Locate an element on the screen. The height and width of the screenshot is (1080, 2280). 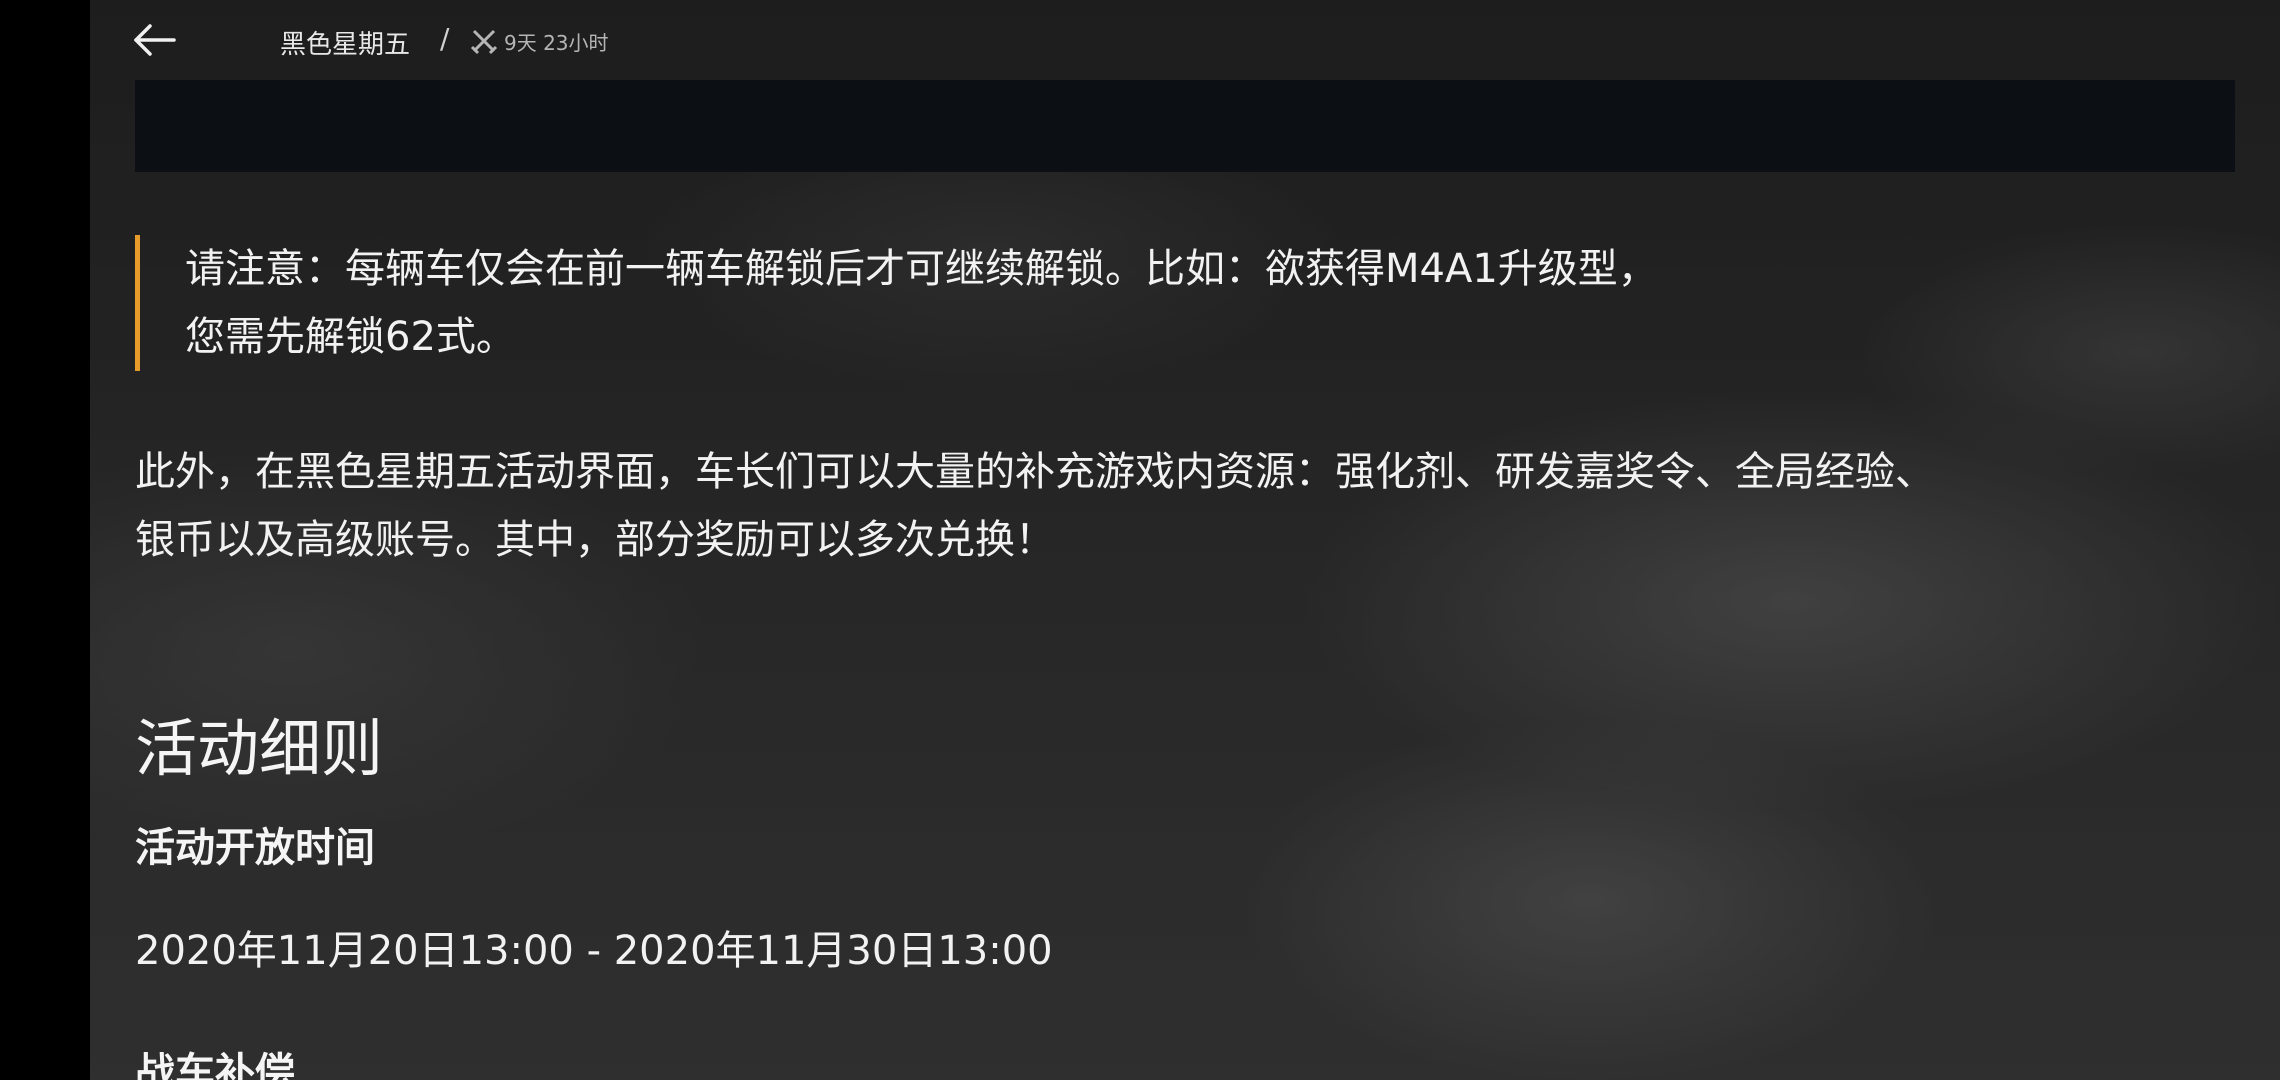
intro-line-2: 银币以及高级账号。其中，部分奖励可以多次兑换！ is located at coordinates (595, 540).